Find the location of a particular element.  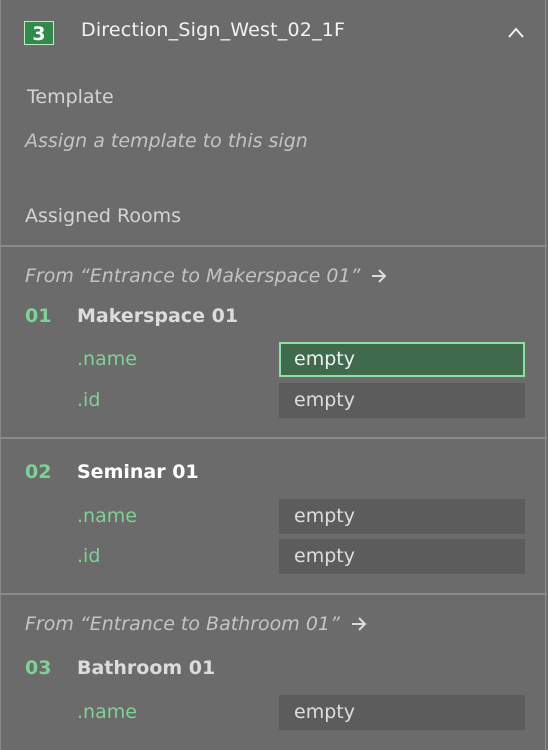

room-name: Seminar 01 is located at coordinates (138, 472).